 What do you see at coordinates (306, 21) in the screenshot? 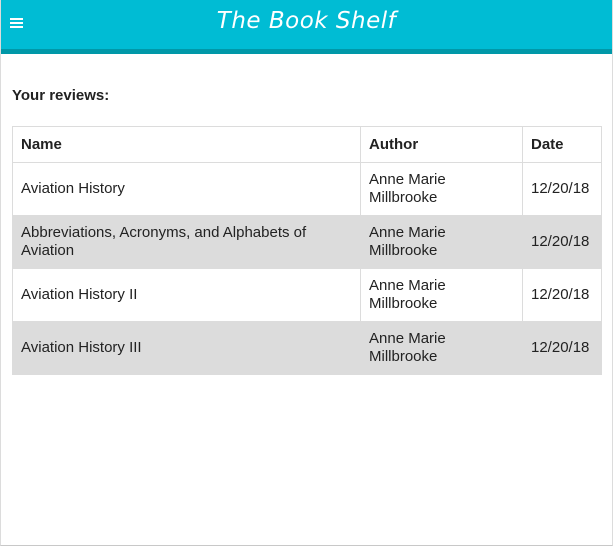
I see `app-title: The Book Shelf` at bounding box center [306, 21].